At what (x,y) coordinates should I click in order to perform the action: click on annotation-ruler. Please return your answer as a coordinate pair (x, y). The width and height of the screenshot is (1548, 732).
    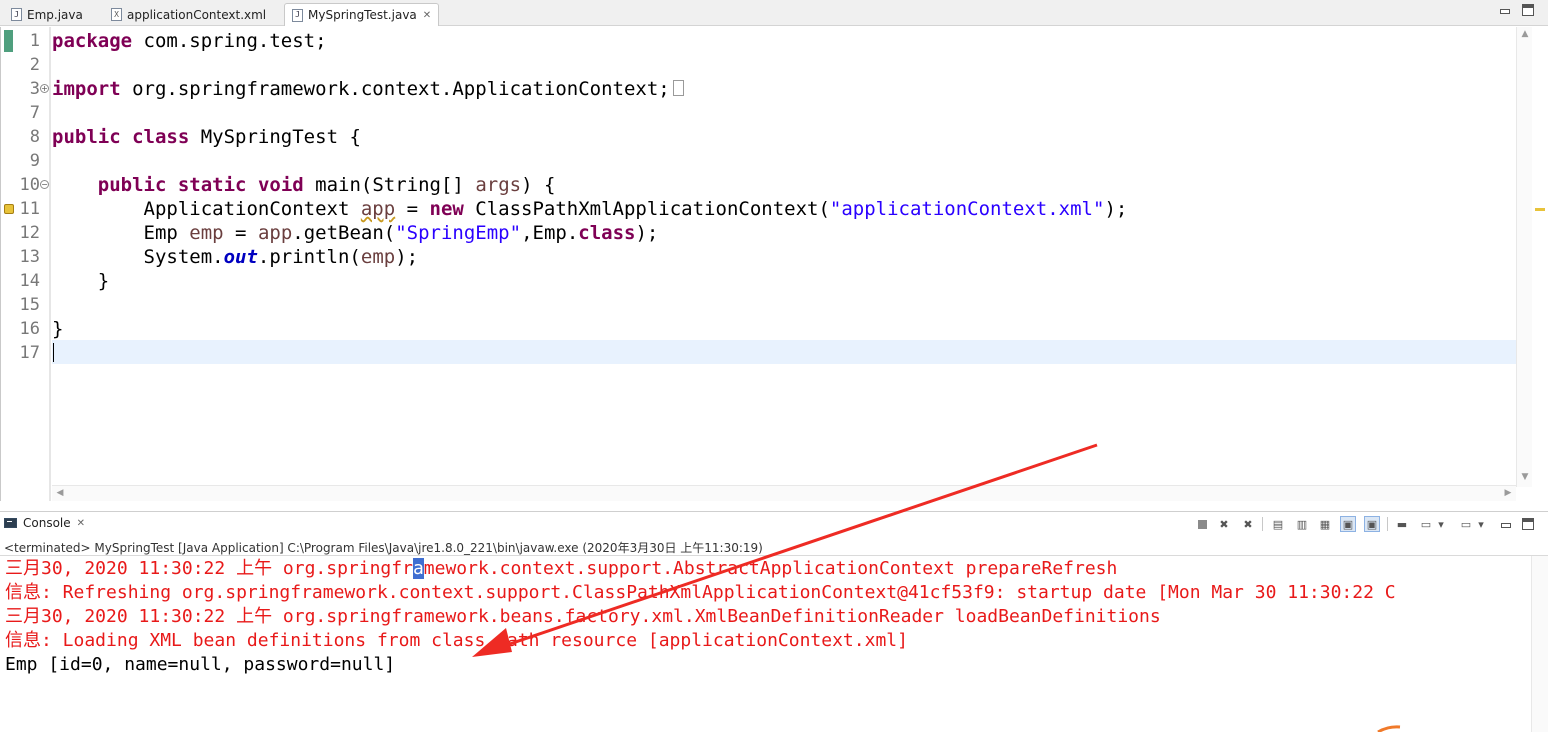
    Looking at the image, I should click on (8, 264).